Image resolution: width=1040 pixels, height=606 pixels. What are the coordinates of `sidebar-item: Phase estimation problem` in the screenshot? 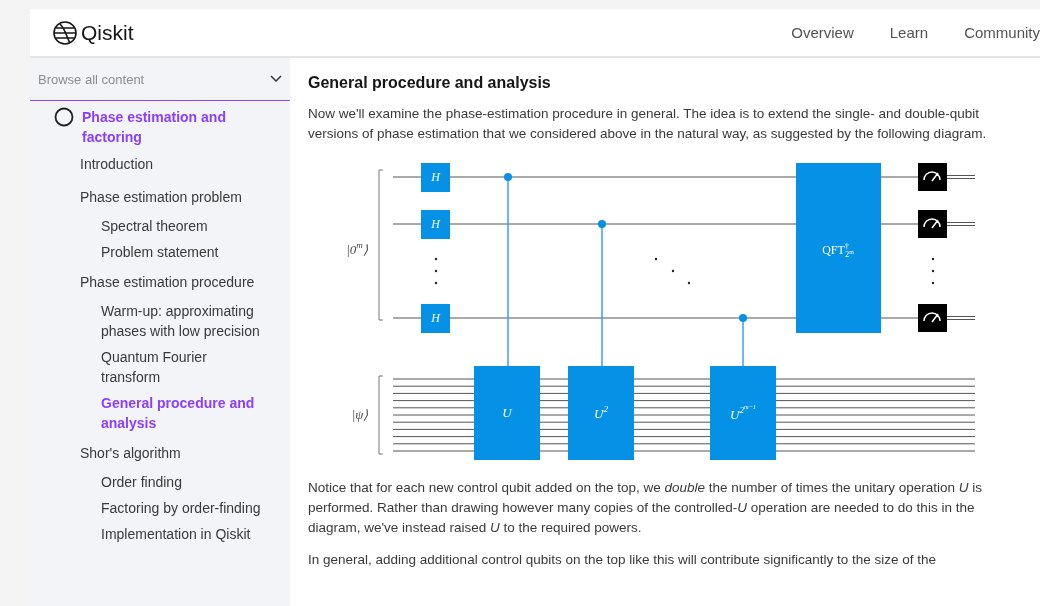 It's located at (155, 196).